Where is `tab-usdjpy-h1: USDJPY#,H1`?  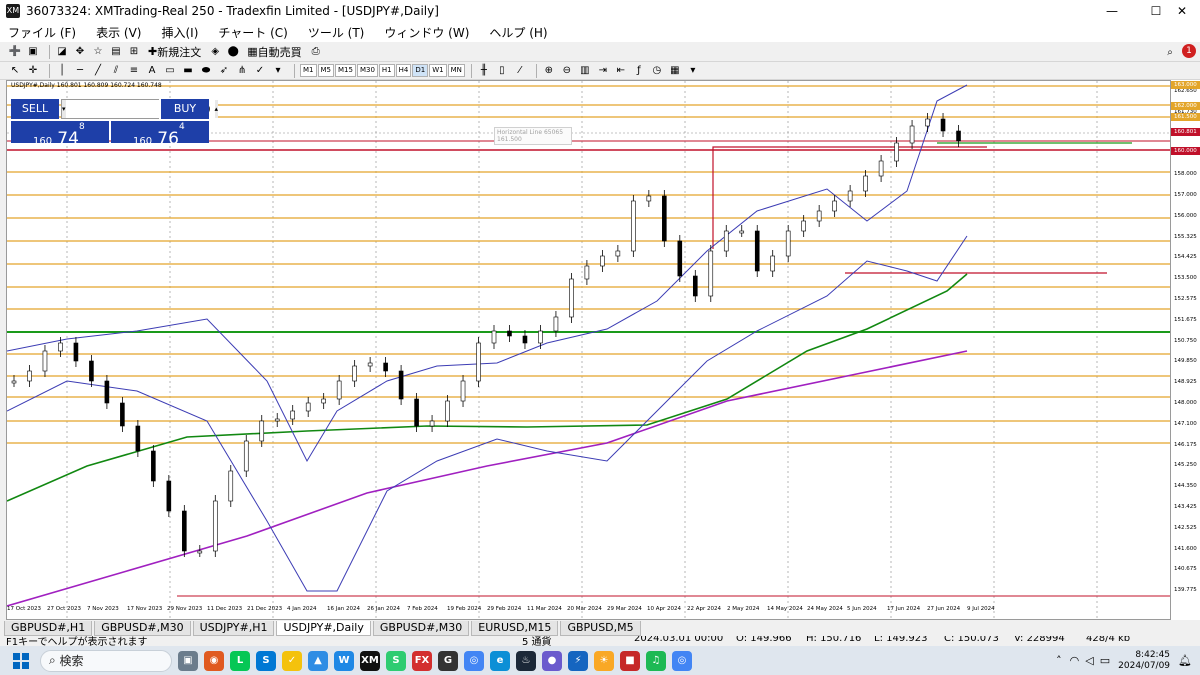 tab-usdjpy-h1: USDJPY#,H1 is located at coordinates (233, 628).